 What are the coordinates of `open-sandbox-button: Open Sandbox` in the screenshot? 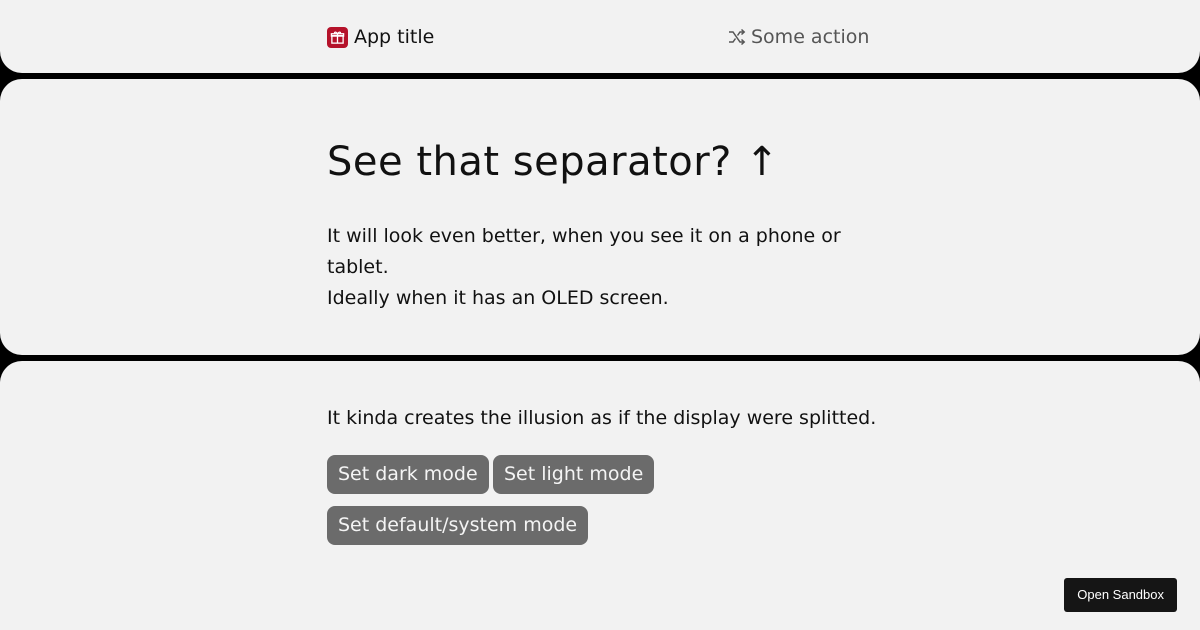 It's located at (1120, 595).